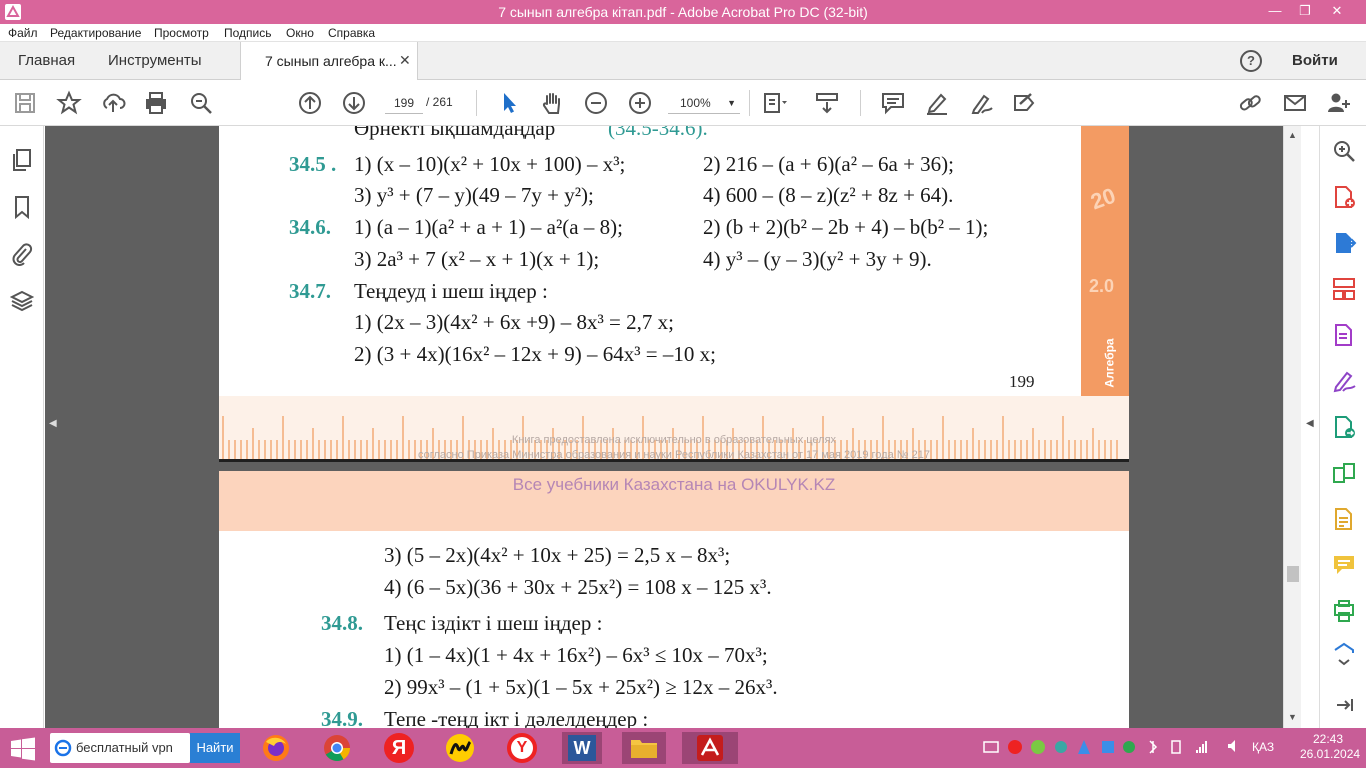  Describe the element at coordinates (310, 291) in the screenshot. I see `exercise-number: 34.7.` at that location.